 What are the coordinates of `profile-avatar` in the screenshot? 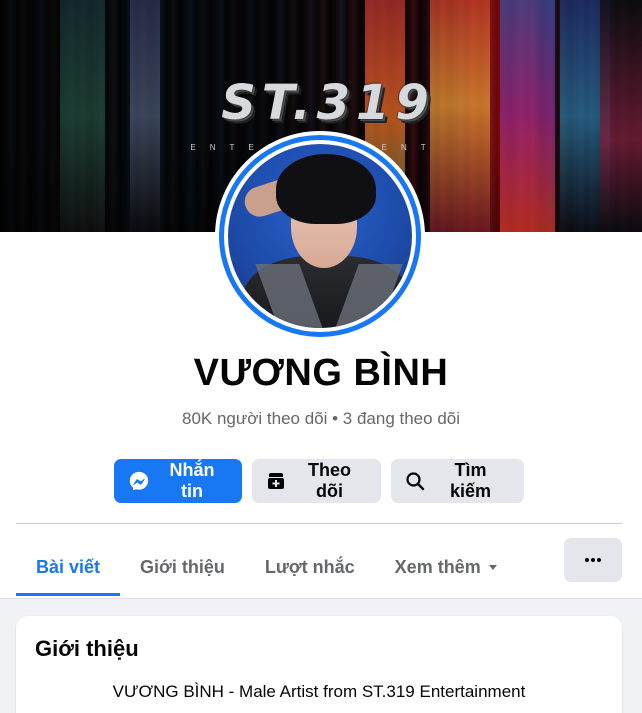 It's located at (320, 236).